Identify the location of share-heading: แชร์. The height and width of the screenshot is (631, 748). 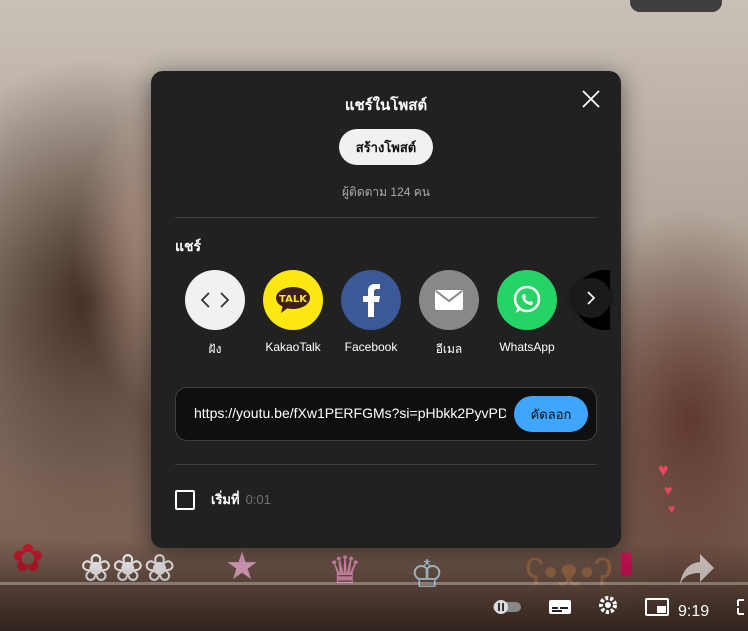
(188, 246).